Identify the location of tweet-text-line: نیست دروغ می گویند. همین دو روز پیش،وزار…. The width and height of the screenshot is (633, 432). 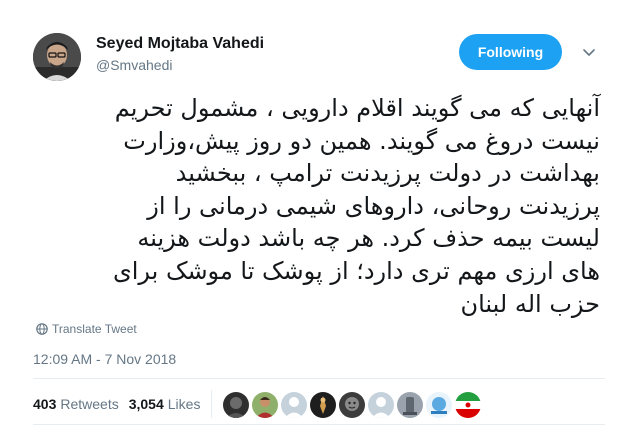
(361, 140).